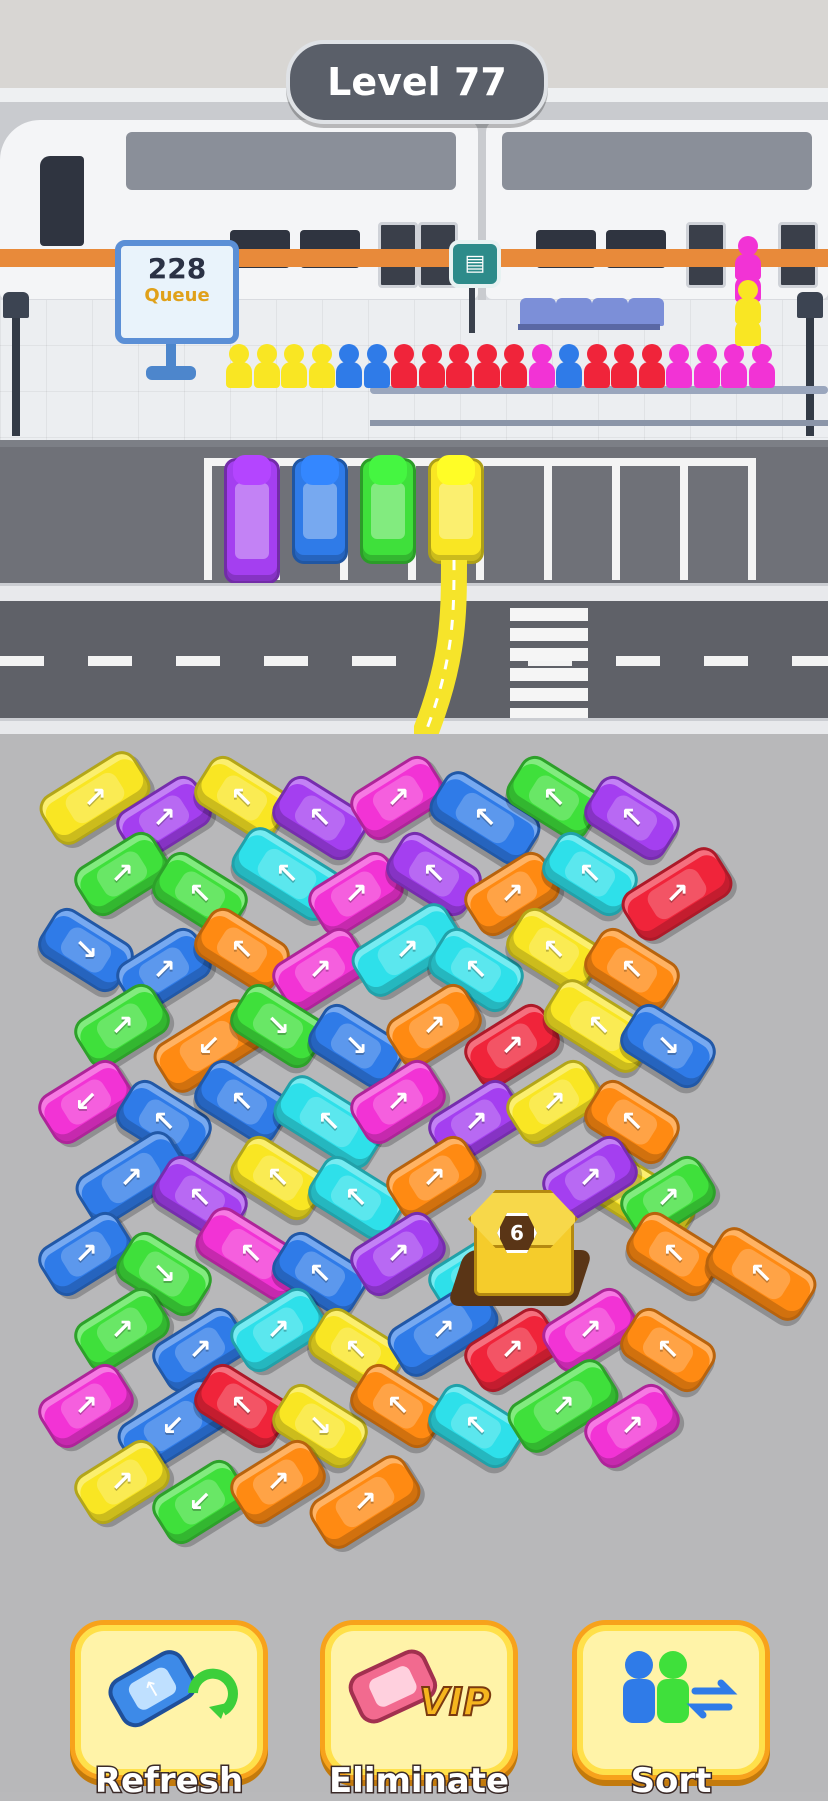 The image size is (828, 1801). I want to click on queue-label: Queue, so click(177, 295).